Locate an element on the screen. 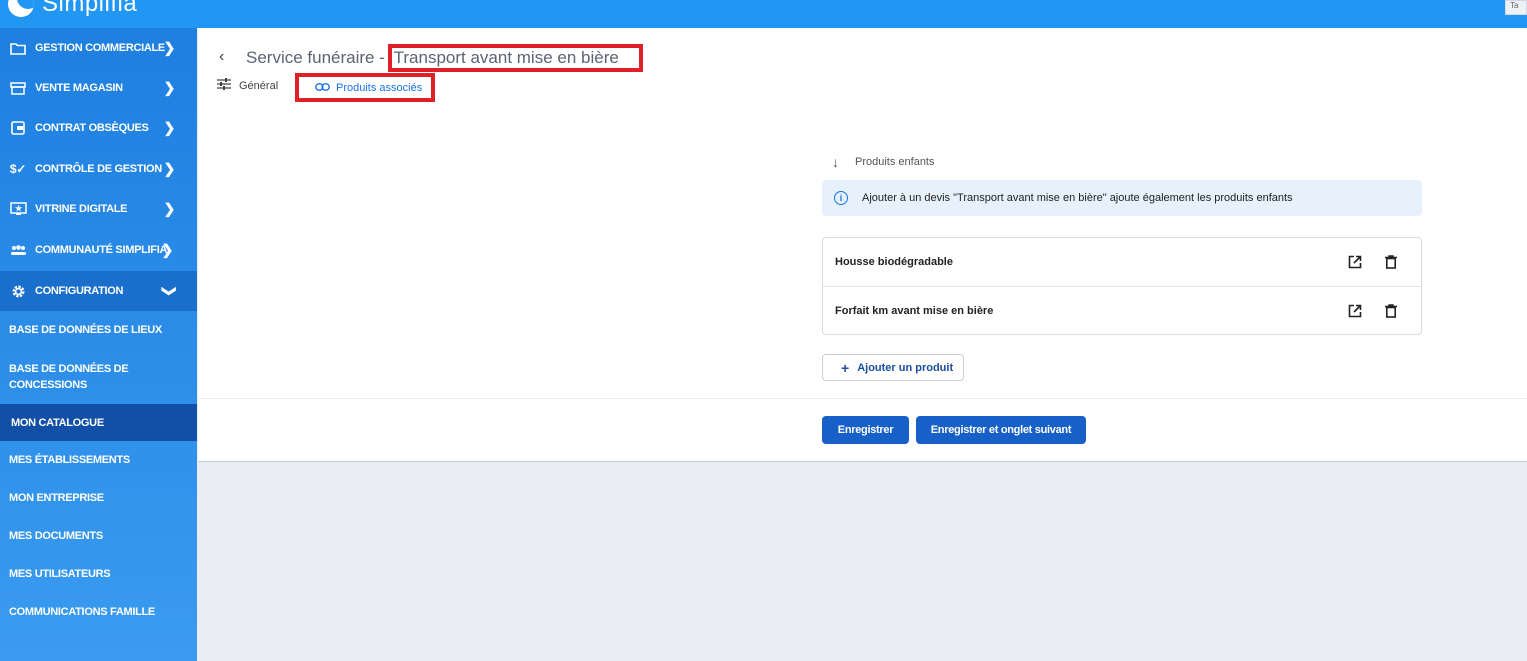 The width and height of the screenshot is (1527, 661). add-product-label: Ajouter un produit is located at coordinates (905, 367).